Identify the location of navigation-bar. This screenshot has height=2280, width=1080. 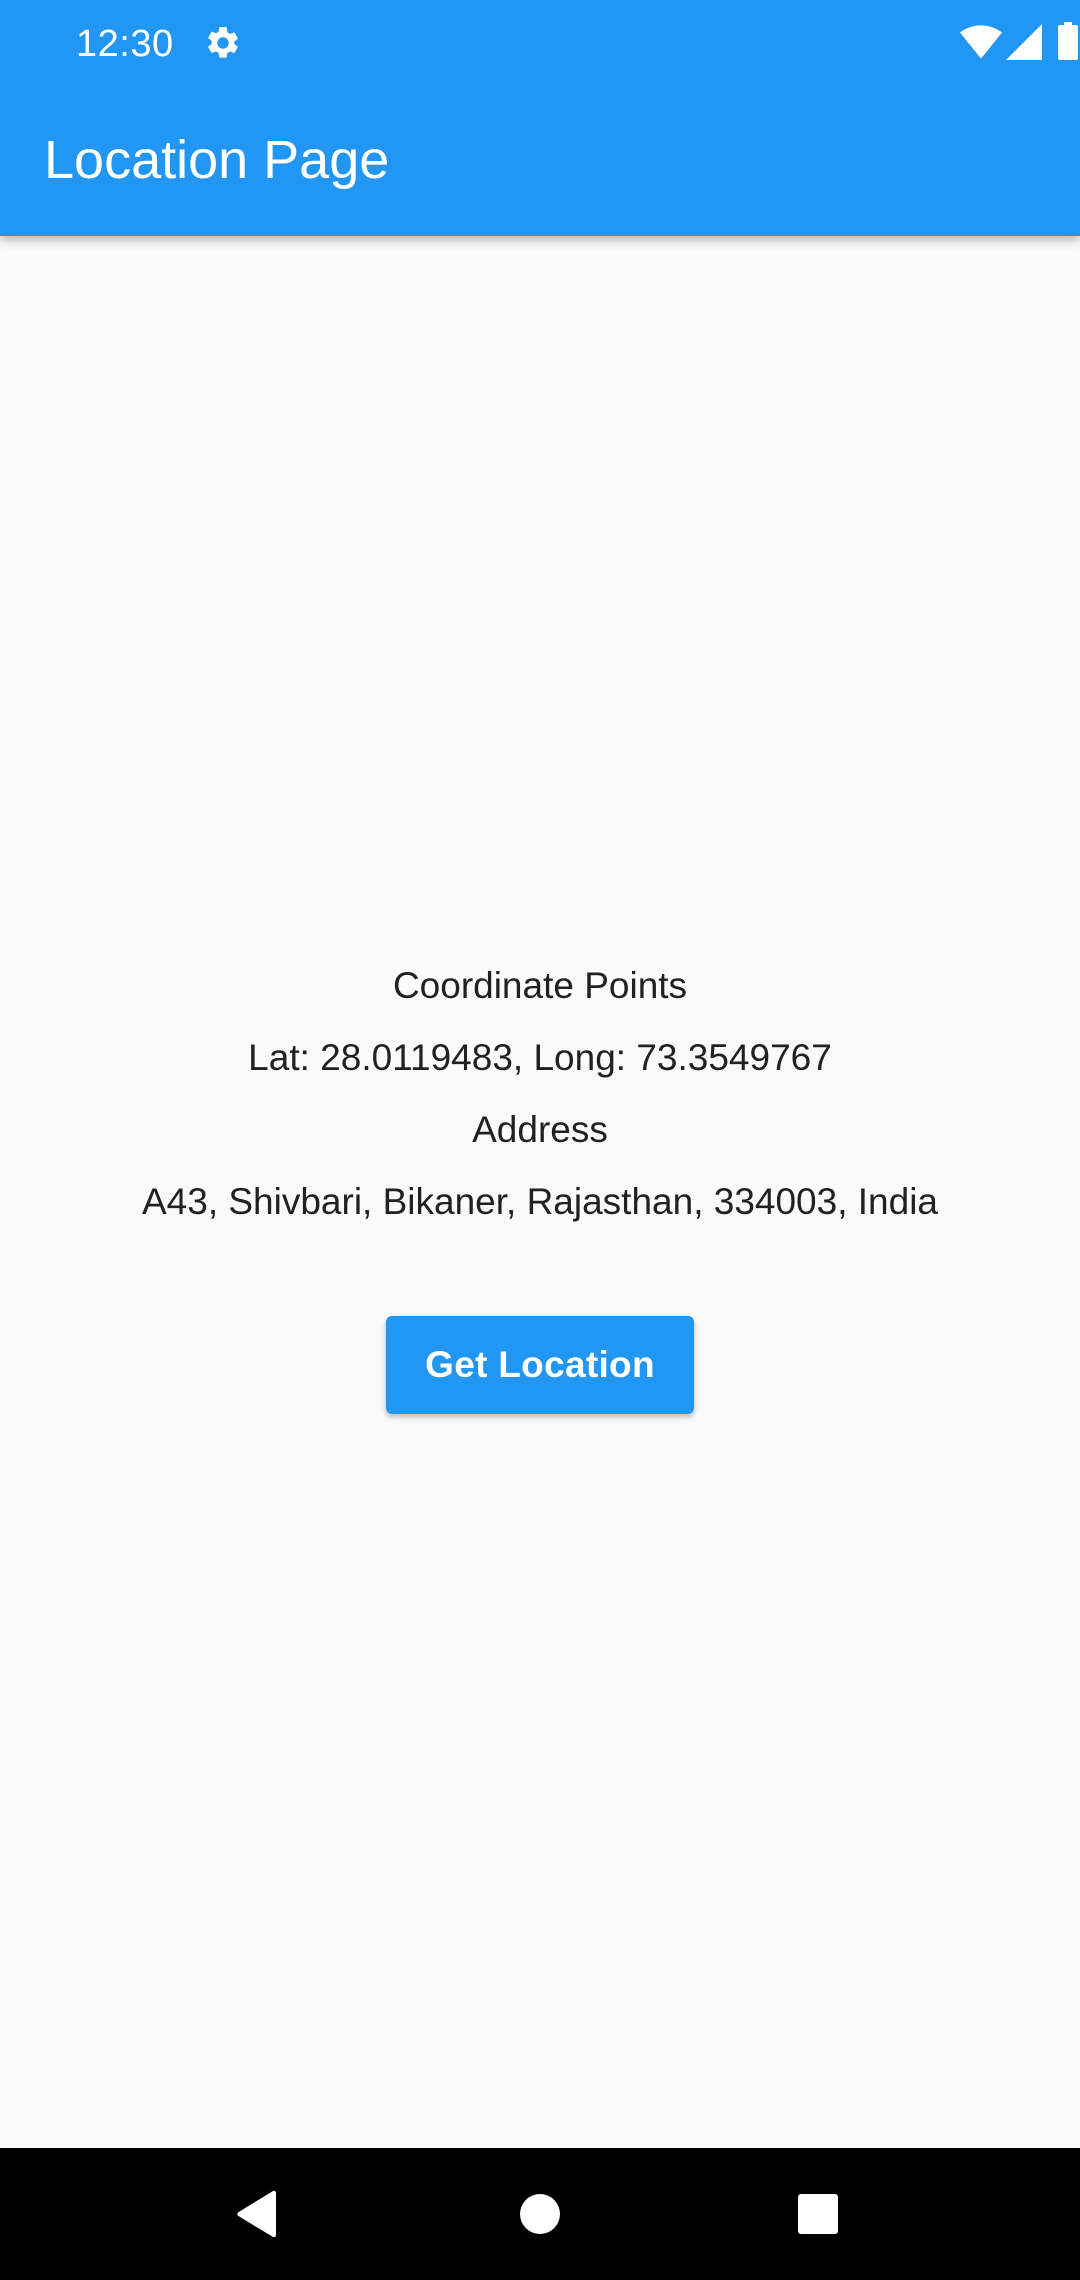
(540, 2214).